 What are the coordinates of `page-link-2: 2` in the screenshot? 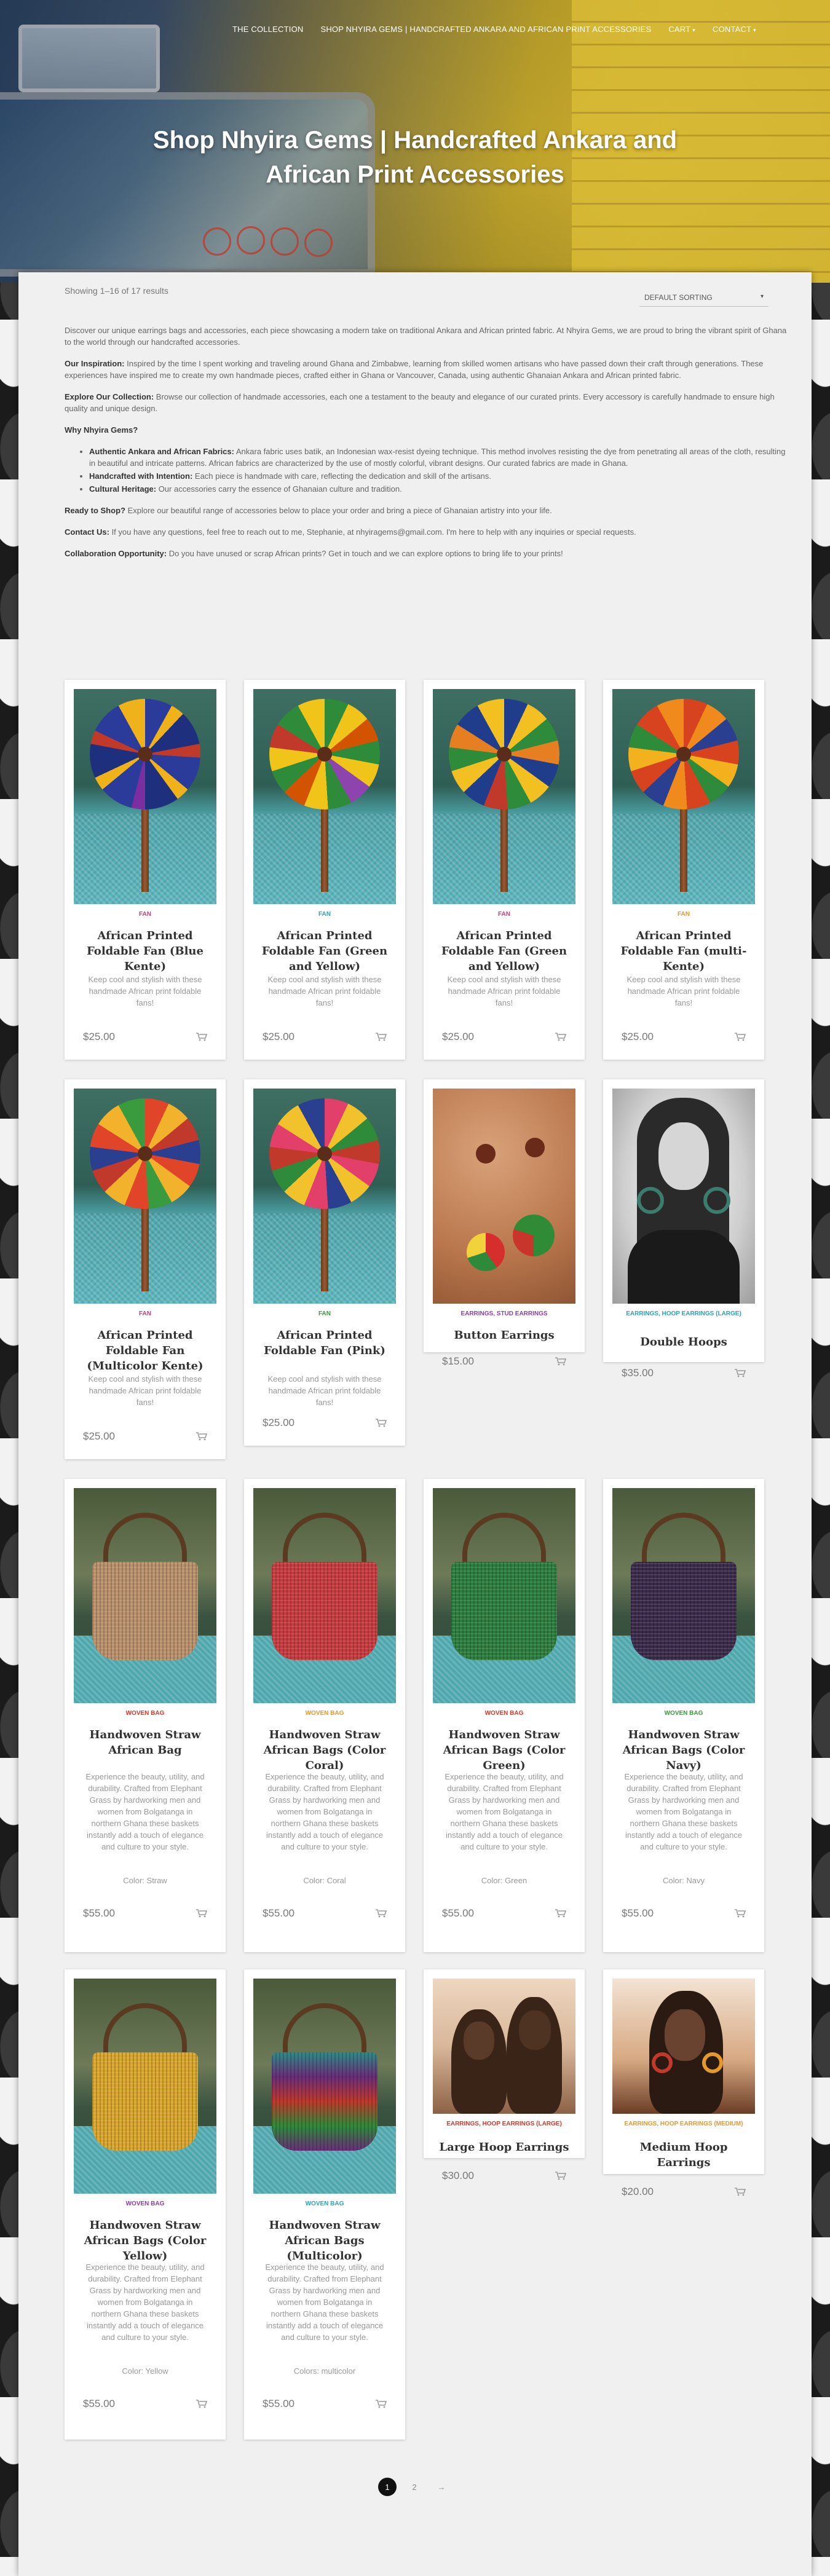 It's located at (414, 2487).